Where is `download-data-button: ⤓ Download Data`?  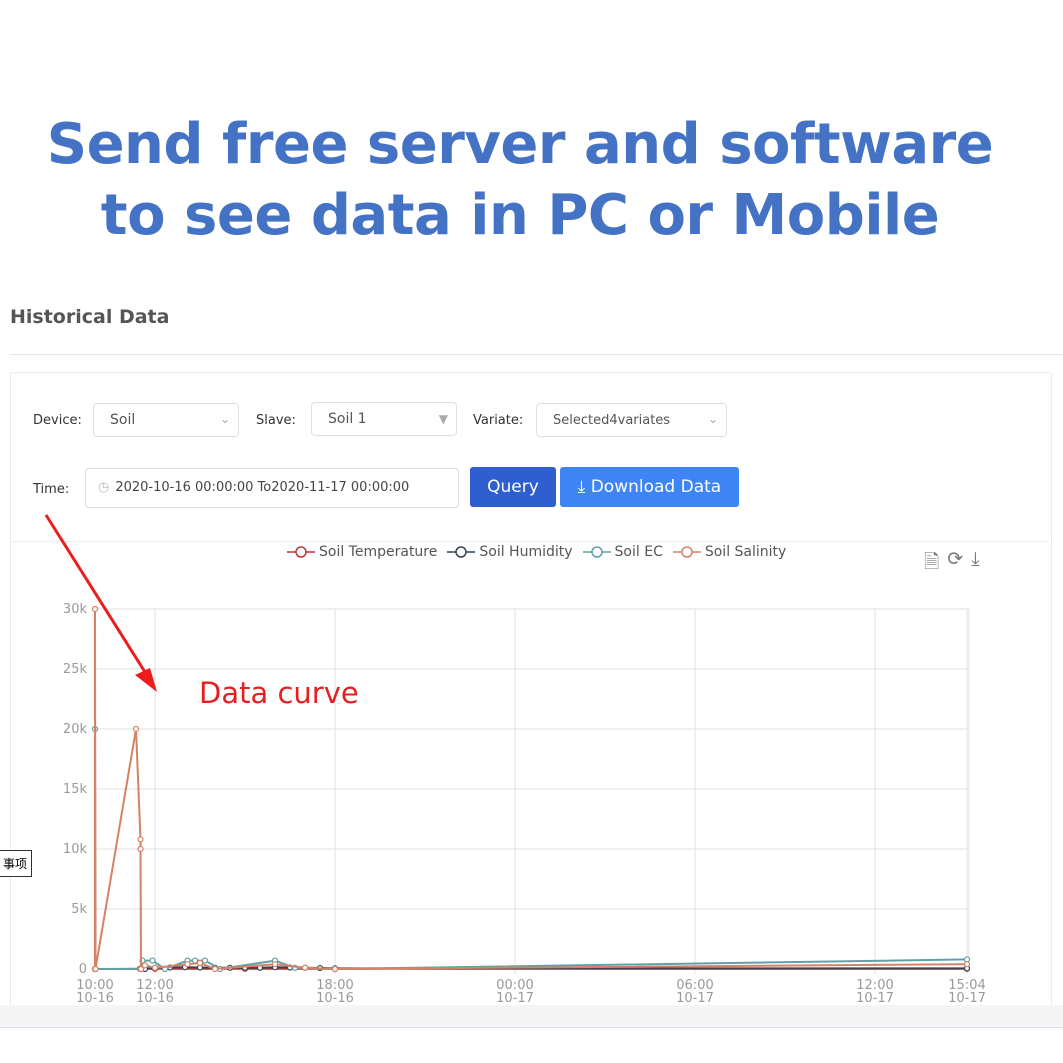
download-data-button: ⤓ Download Data is located at coordinates (649, 487).